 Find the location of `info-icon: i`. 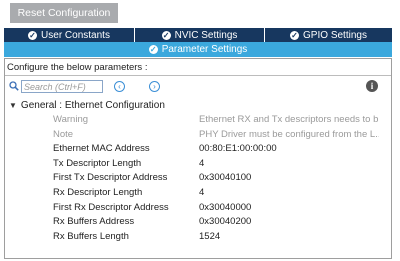

info-icon: i is located at coordinates (372, 86).